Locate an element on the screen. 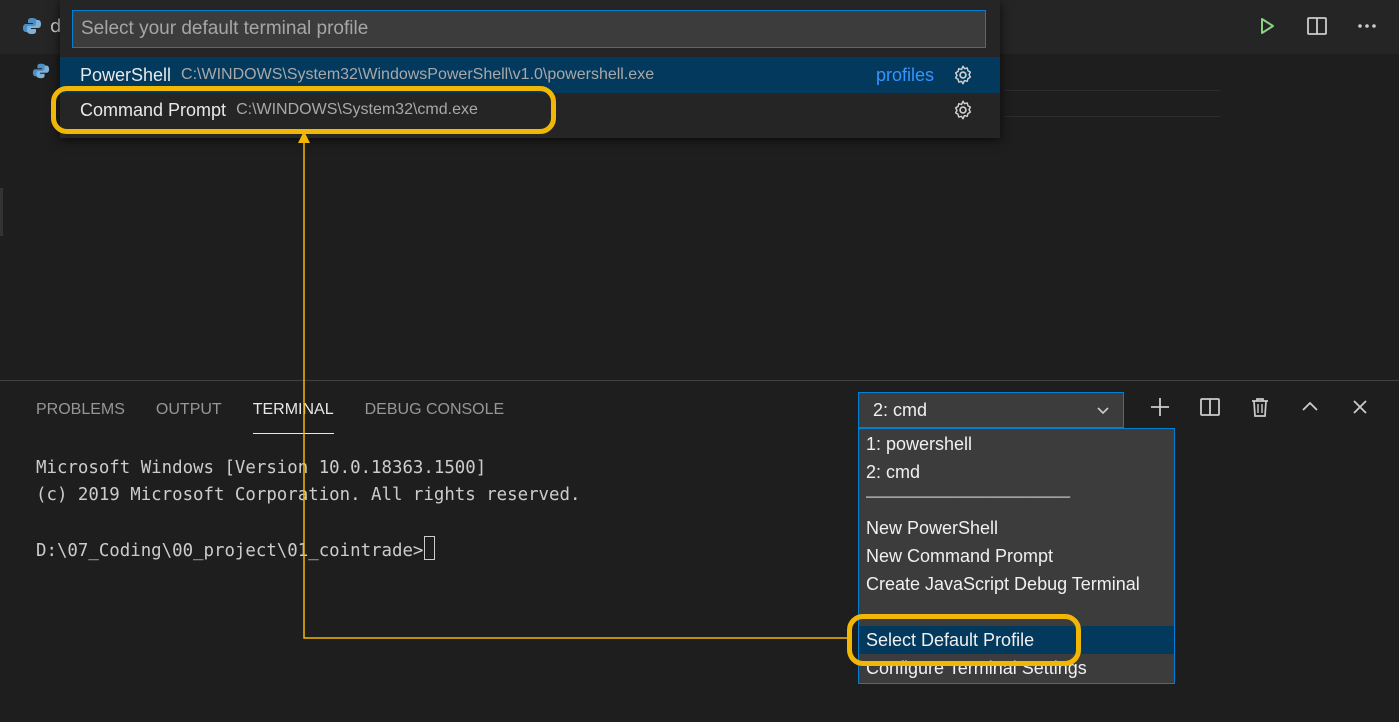  kill-terminal-icon is located at coordinates (1260, 407).